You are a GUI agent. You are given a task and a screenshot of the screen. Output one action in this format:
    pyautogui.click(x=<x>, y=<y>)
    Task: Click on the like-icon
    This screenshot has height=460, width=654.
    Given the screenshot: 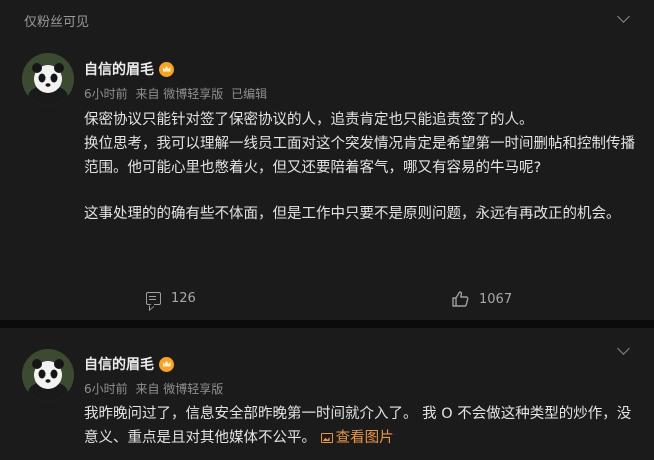 What is the action you would take?
    pyautogui.click(x=460, y=299)
    